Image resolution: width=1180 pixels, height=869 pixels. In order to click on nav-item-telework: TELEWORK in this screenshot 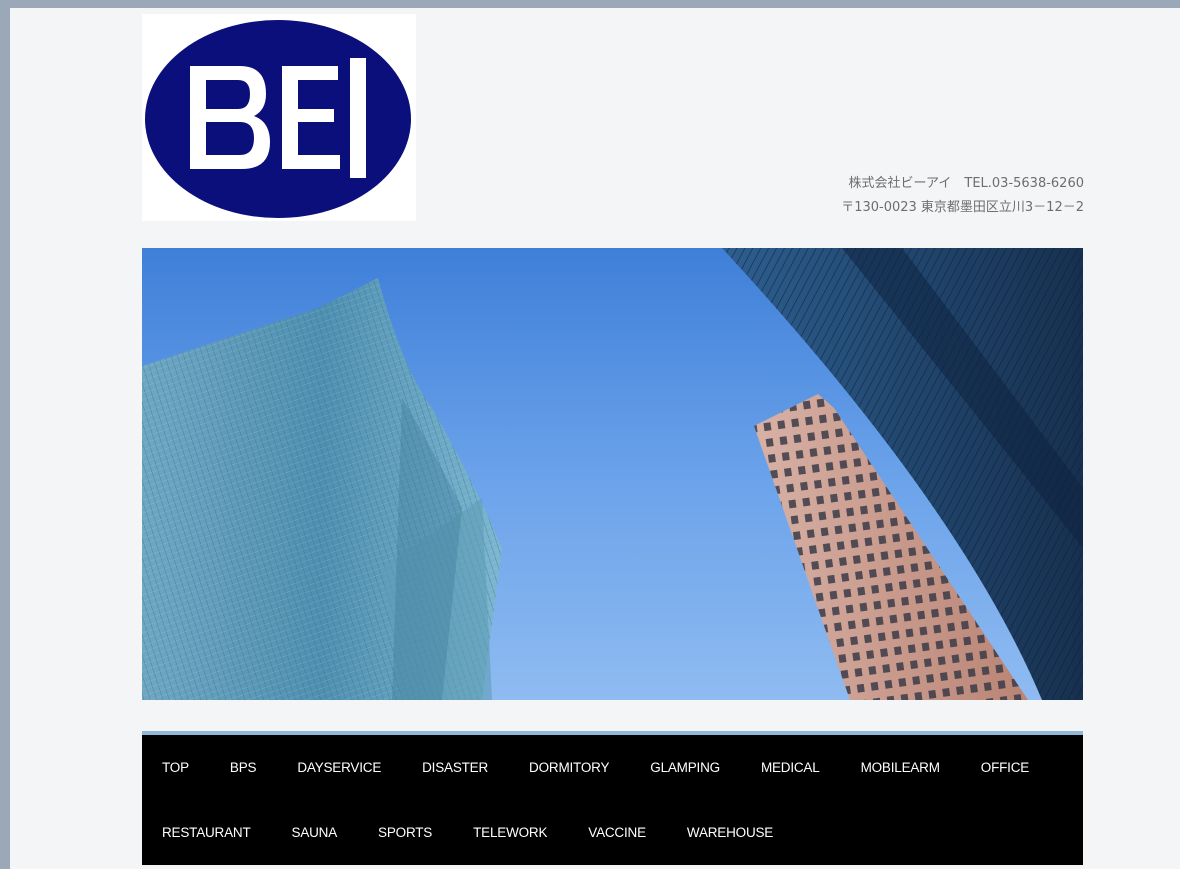, I will do `click(510, 832)`.